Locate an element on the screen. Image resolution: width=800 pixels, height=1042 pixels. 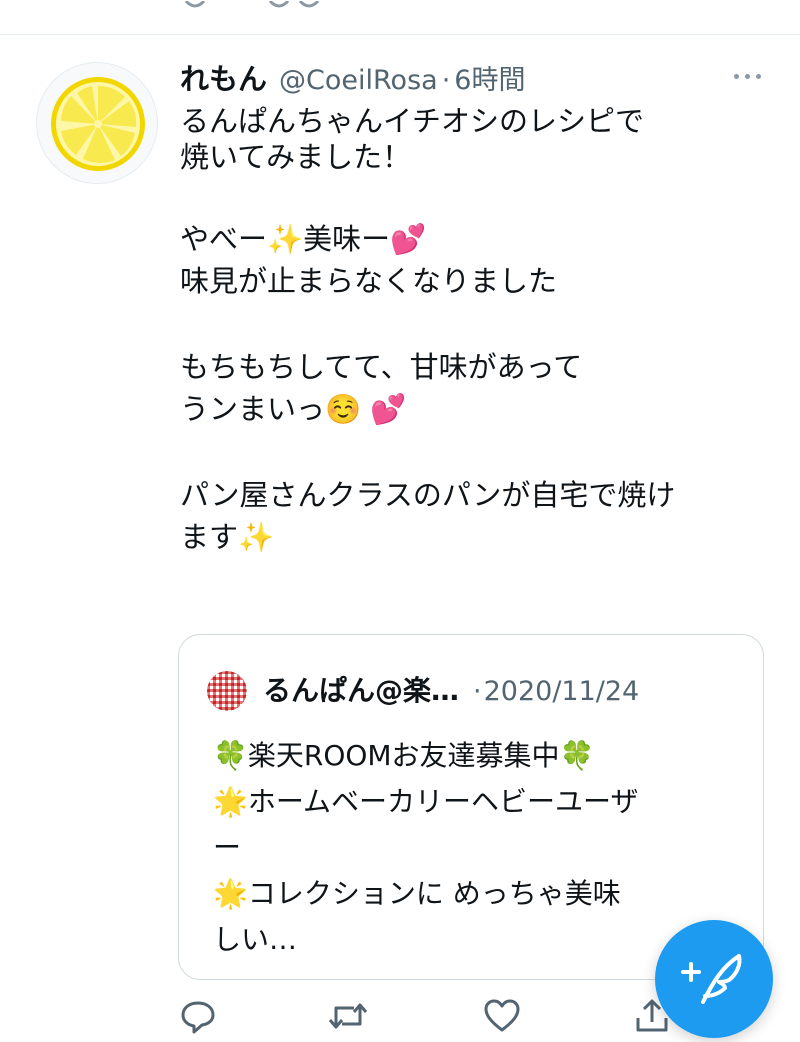
lemon-slice-avatar-icon is located at coordinates (98, 124).